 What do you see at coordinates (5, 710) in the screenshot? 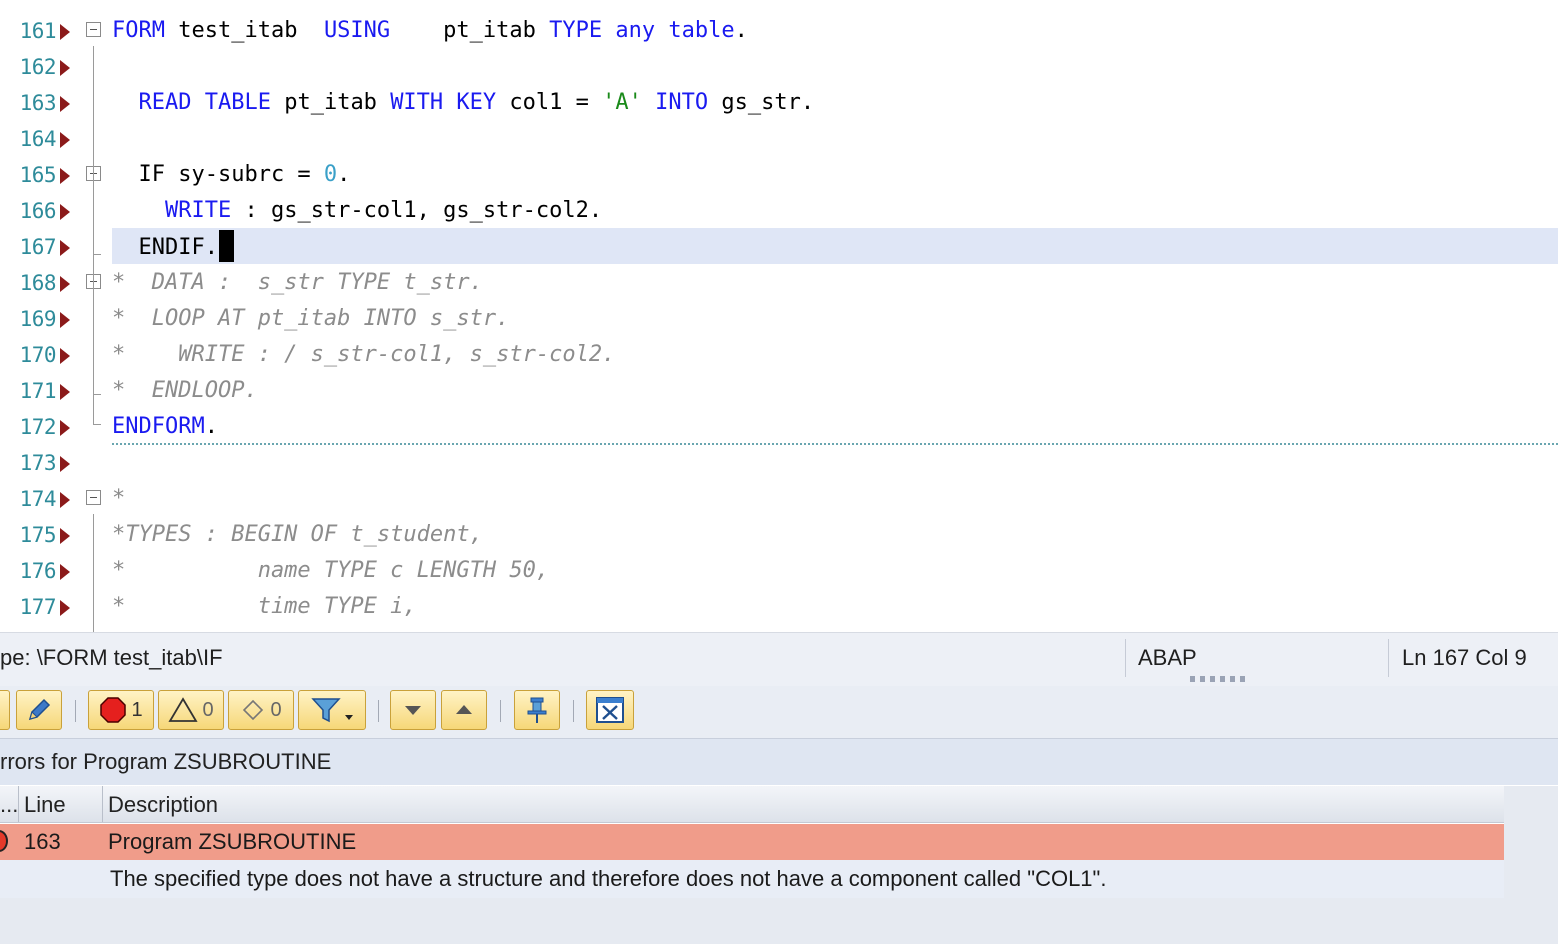
I see `overflow-button` at bounding box center [5, 710].